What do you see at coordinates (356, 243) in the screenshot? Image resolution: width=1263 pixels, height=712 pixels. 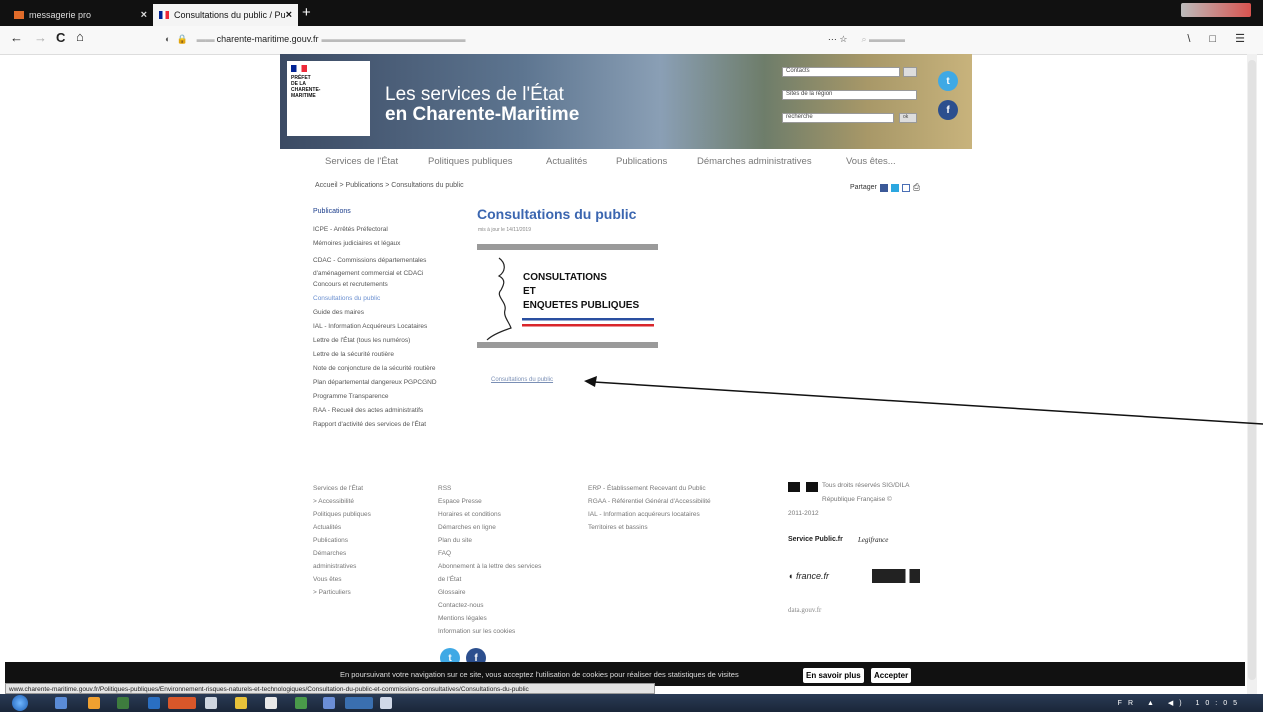 I see `sidebar-item-memoires: Mémoires judiciaires et légaux` at bounding box center [356, 243].